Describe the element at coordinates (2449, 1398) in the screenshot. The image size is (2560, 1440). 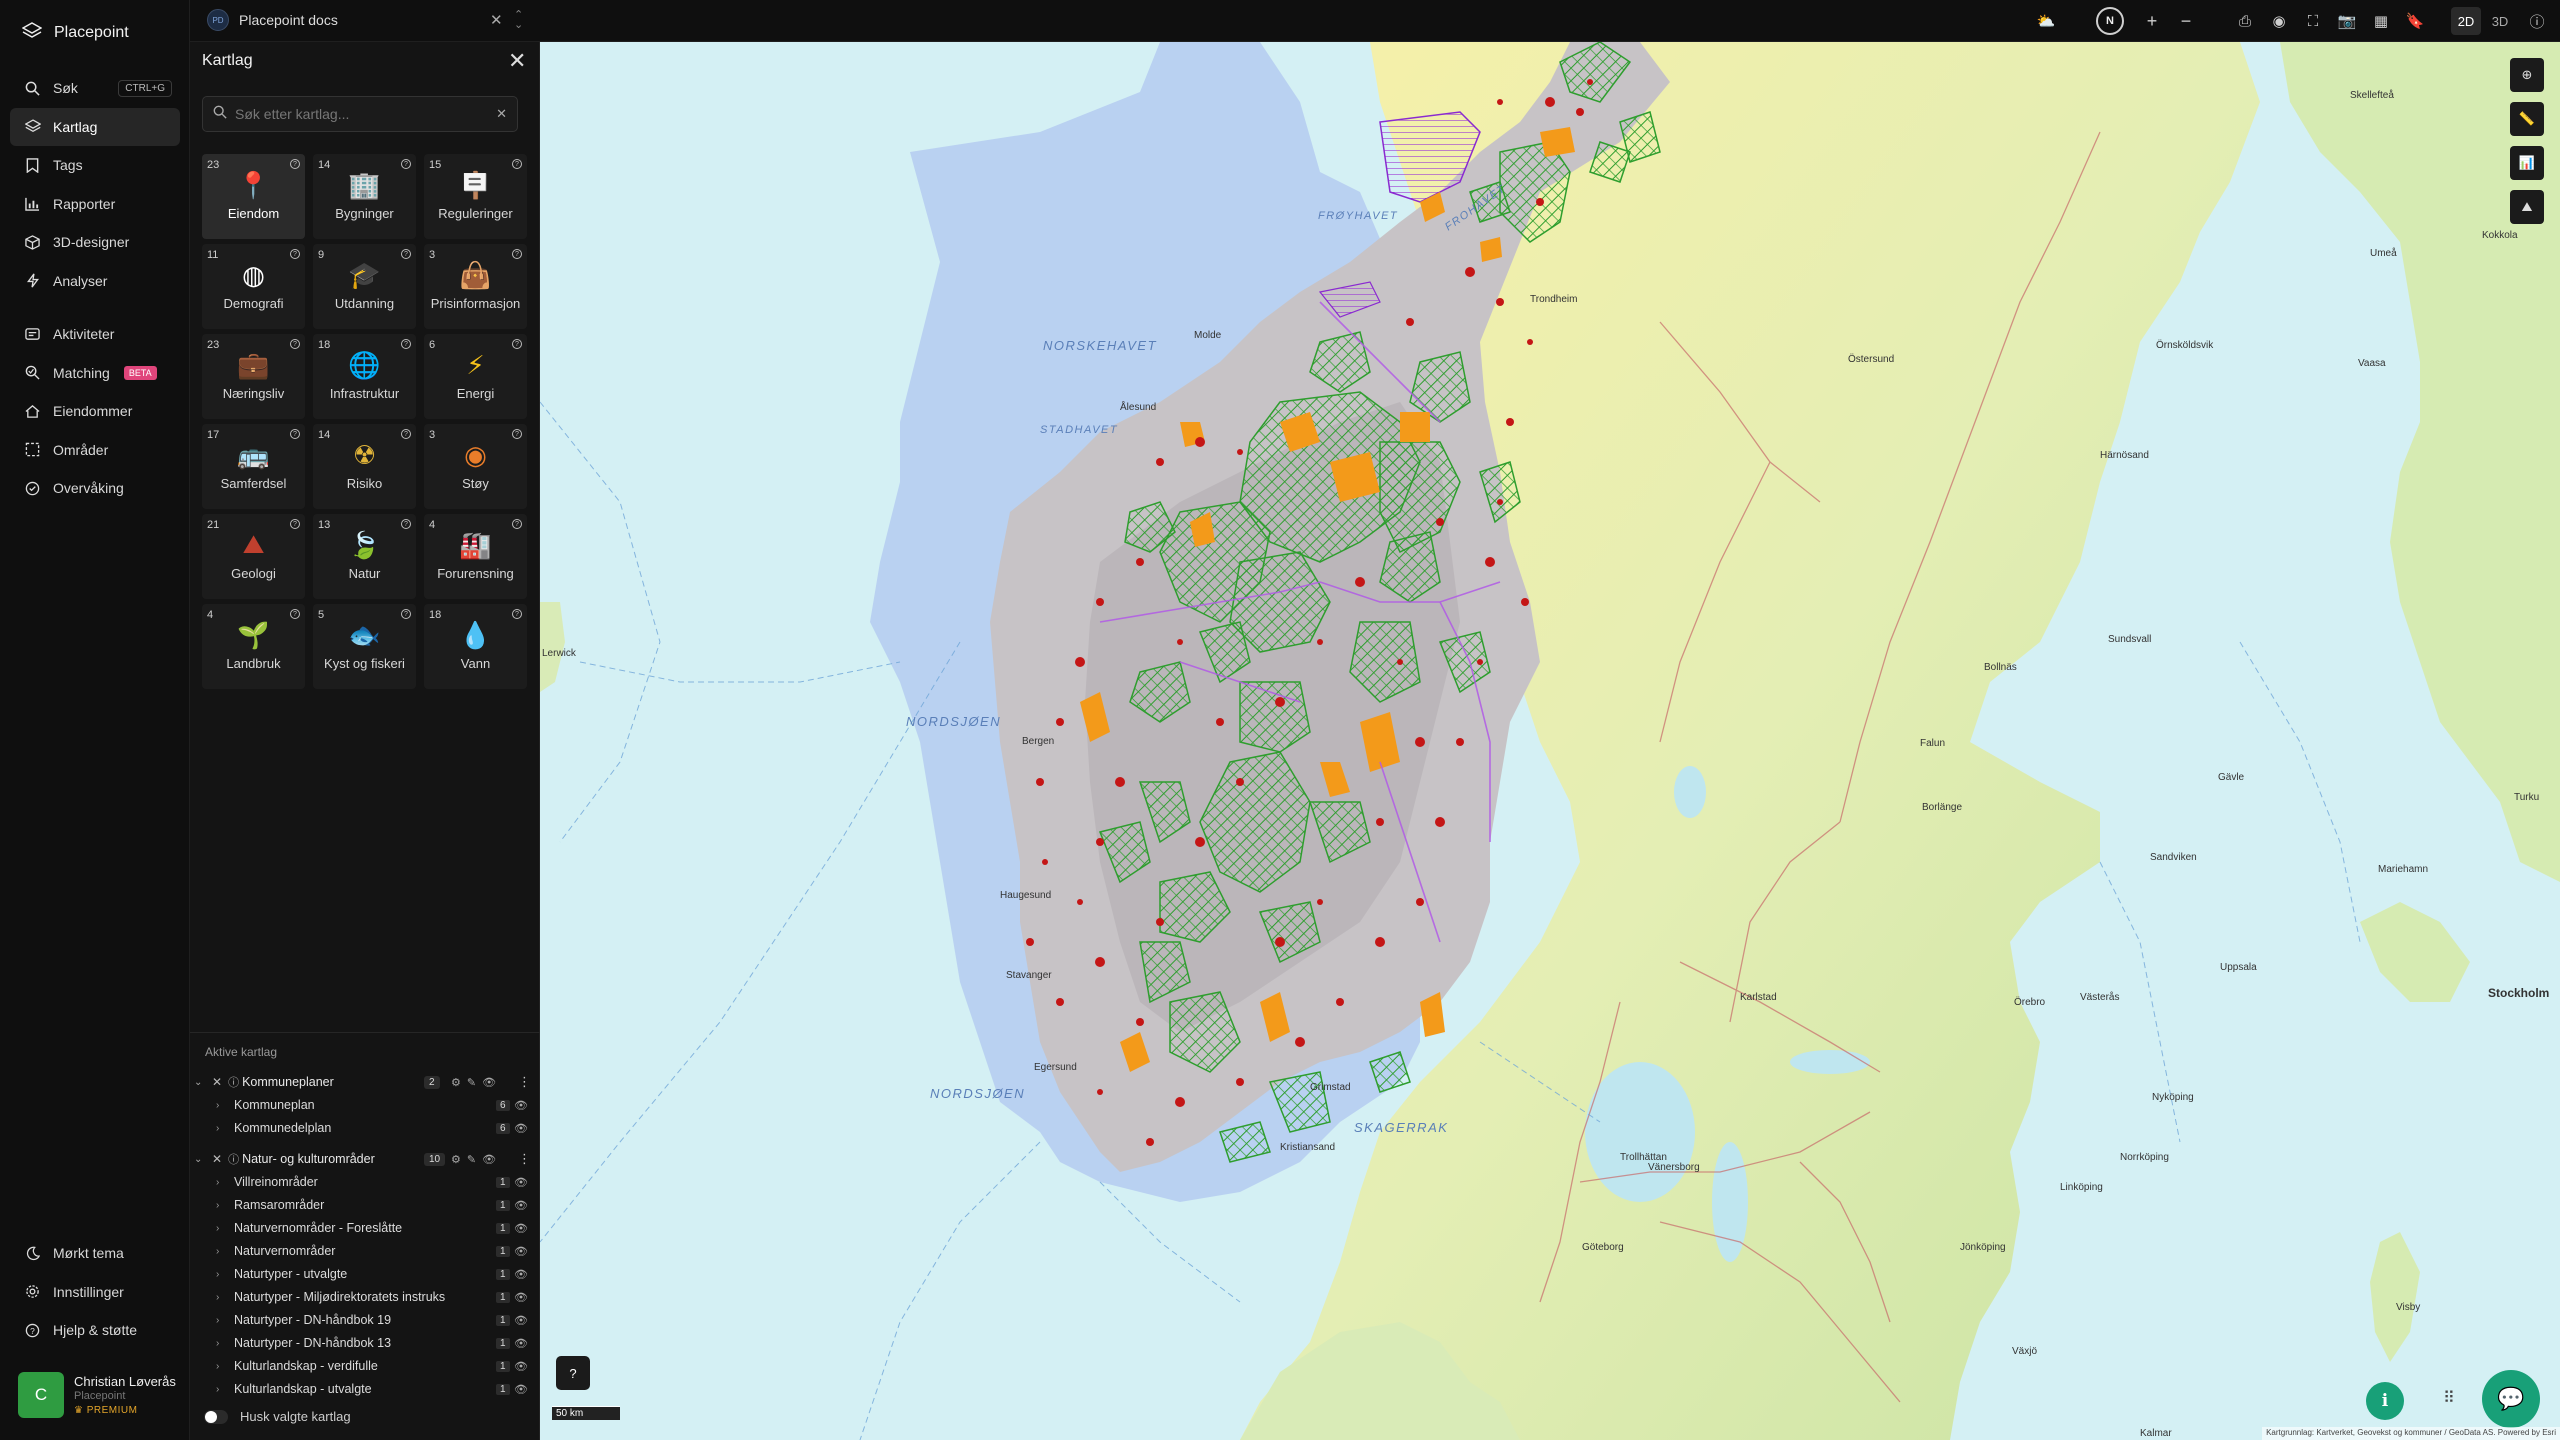
I see `drag-handle-icon: ⠿` at that location.